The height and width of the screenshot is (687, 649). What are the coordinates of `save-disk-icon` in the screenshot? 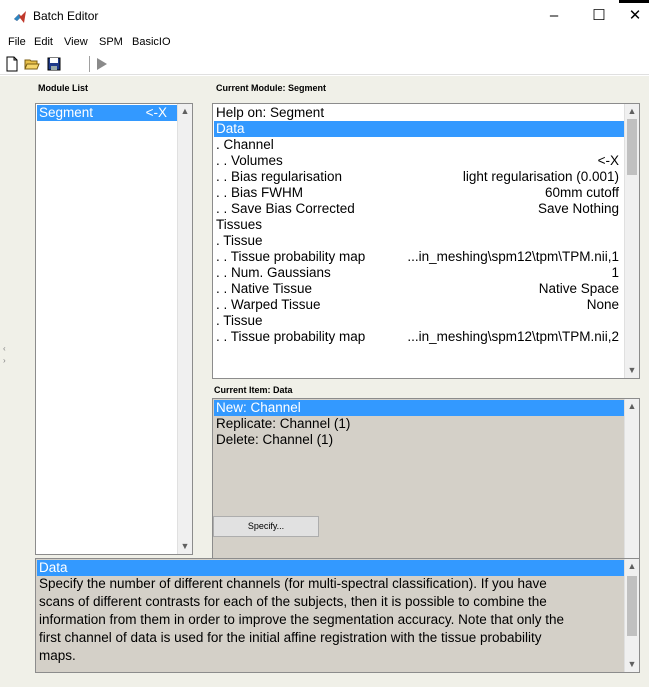 It's located at (54, 64).